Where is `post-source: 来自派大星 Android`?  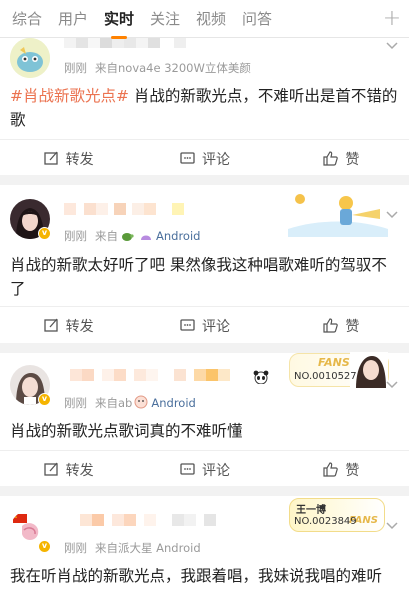 post-source: 来自派大星 Android is located at coordinates (148, 548).